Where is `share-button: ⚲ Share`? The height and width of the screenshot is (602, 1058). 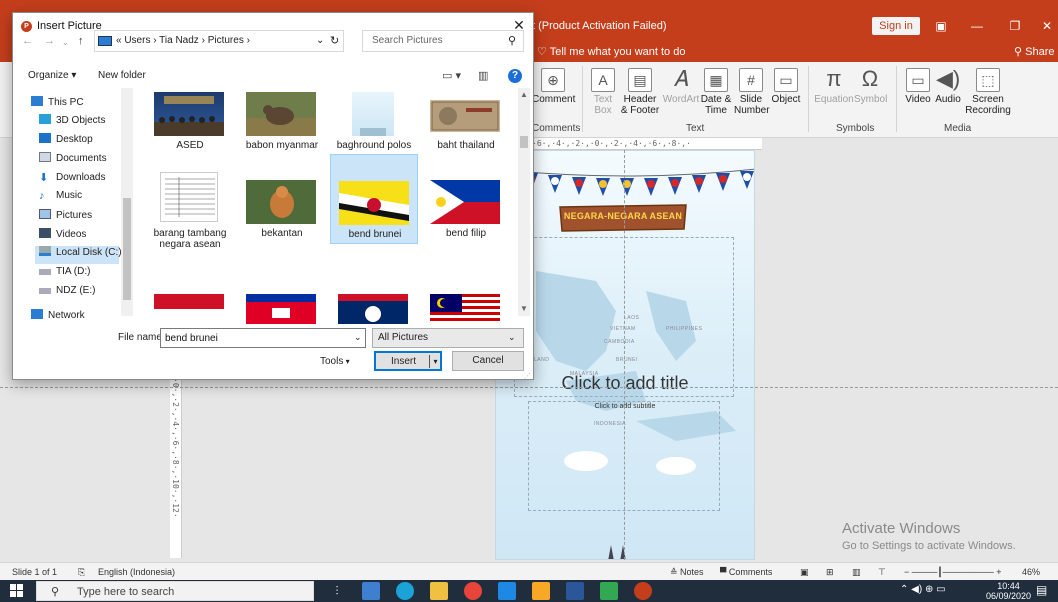 share-button: ⚲ Share is located at coordinates (1034, 51).